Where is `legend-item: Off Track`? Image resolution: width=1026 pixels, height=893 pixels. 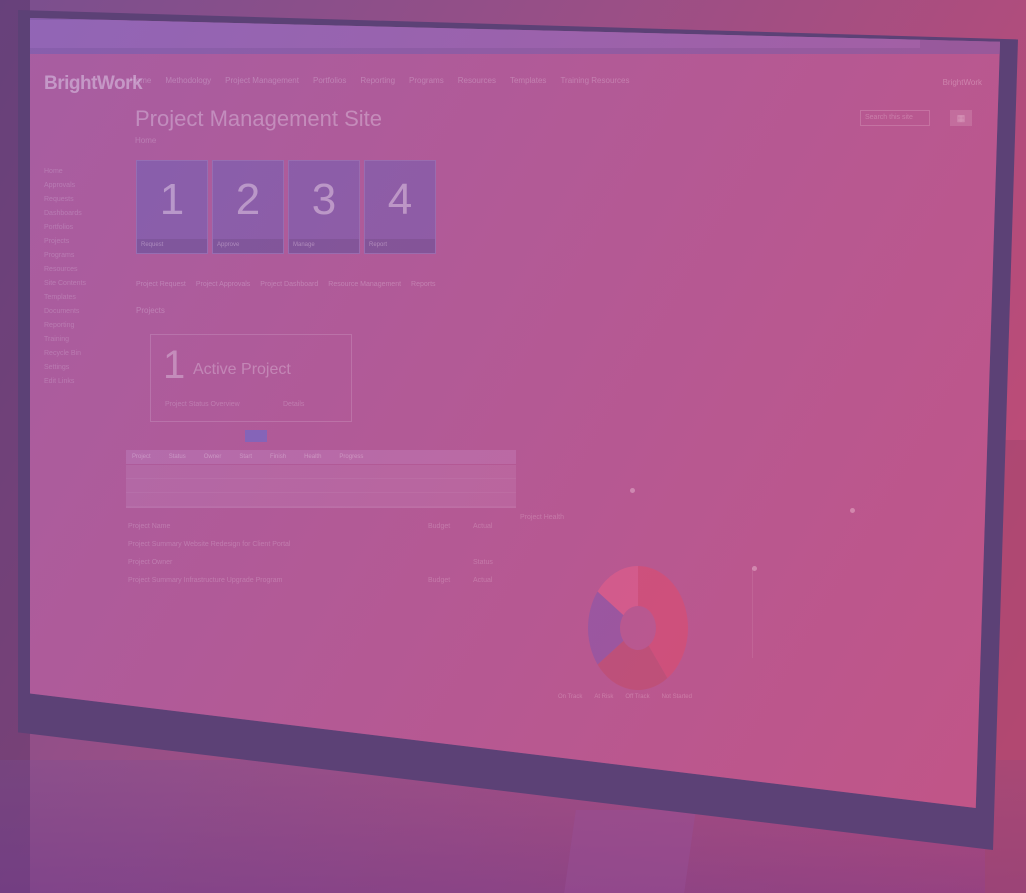
legend-item: Off Track is located at coordinates (637, 697).